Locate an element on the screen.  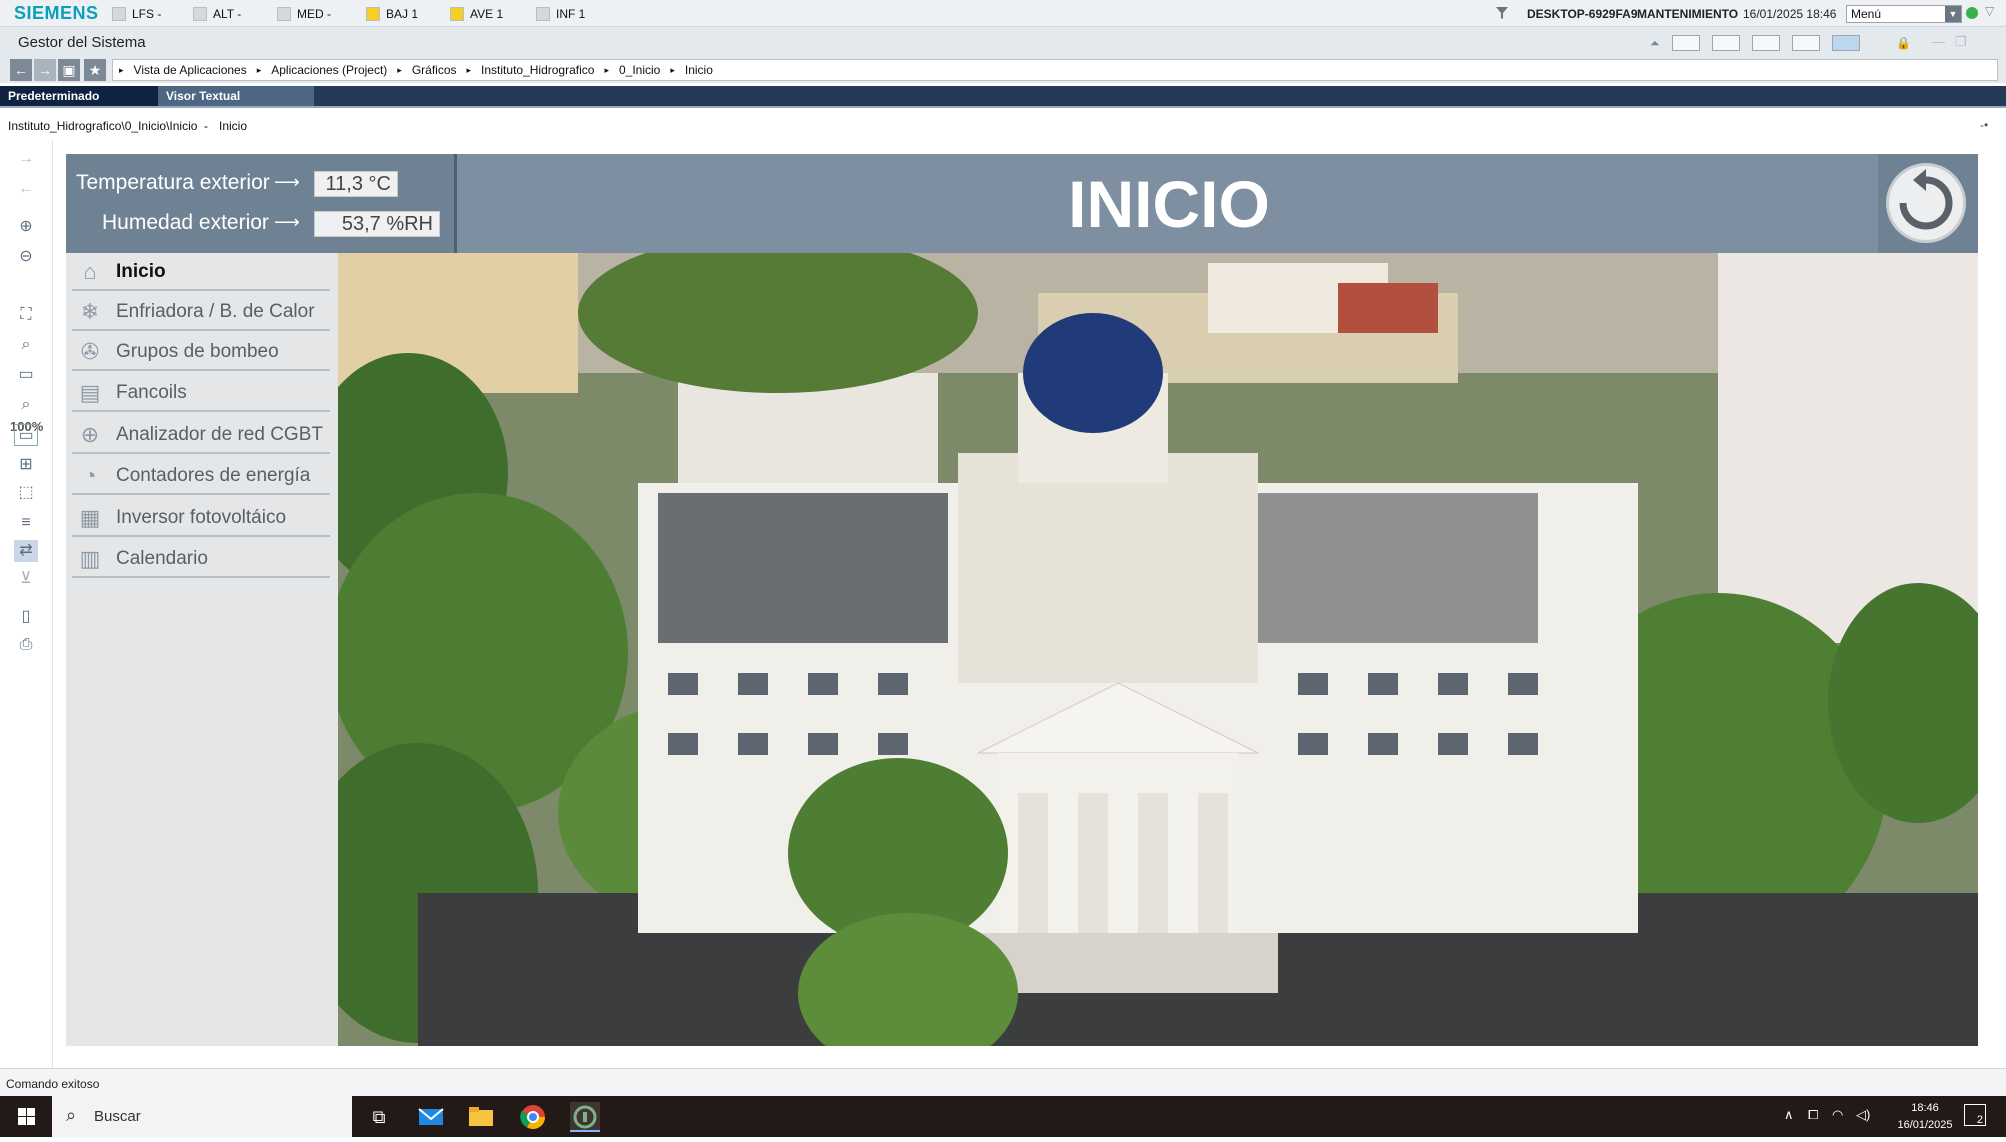
filter-icon is located at coordinates (1502, 13).